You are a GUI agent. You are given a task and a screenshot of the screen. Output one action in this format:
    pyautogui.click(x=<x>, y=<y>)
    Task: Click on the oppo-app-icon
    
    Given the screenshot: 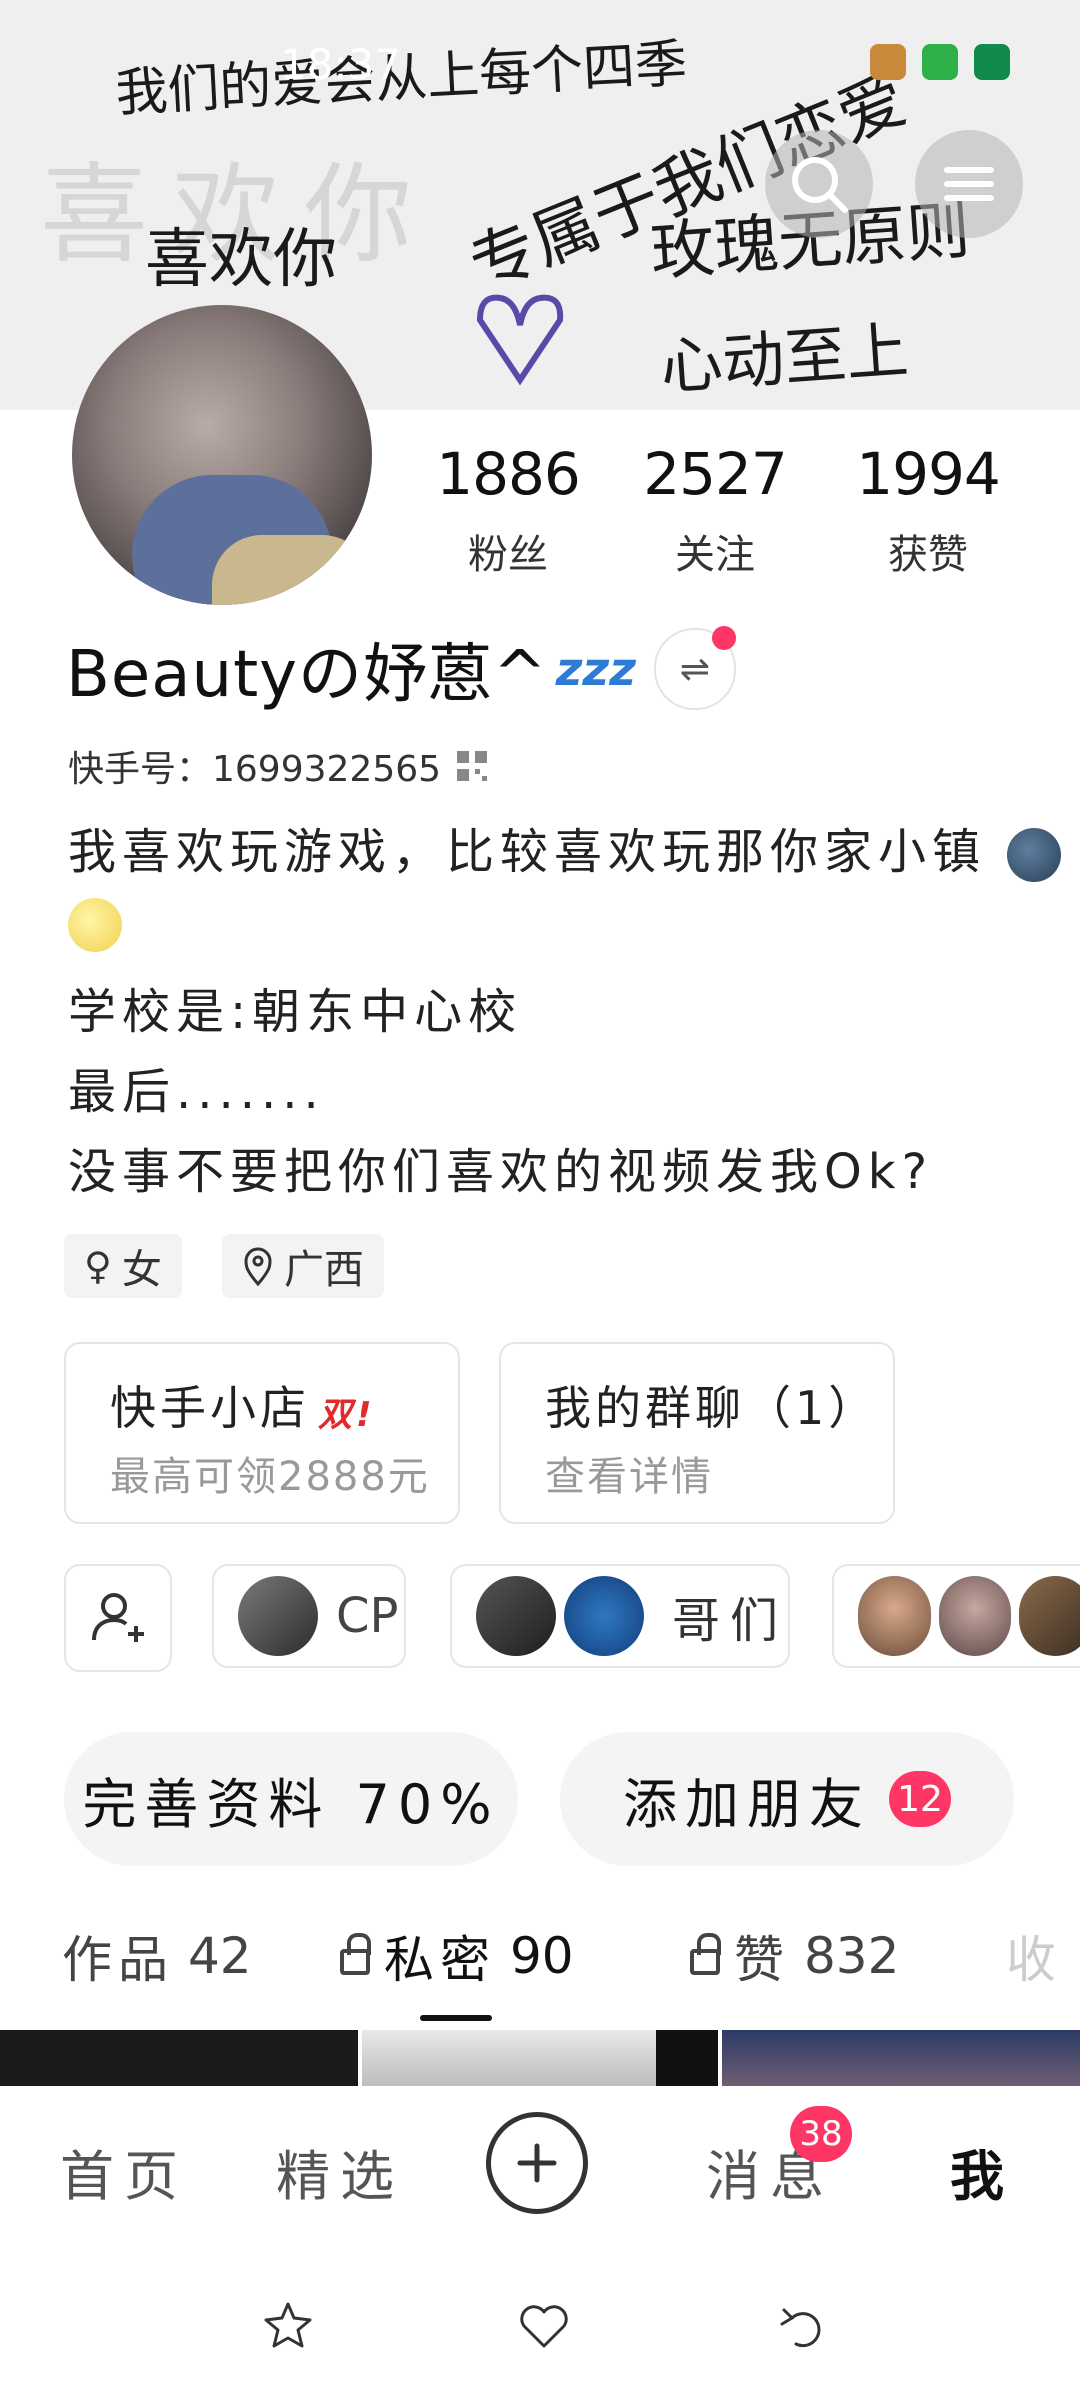 What is the action you would take?
    pyautogui.click(x=992, y=62)
    